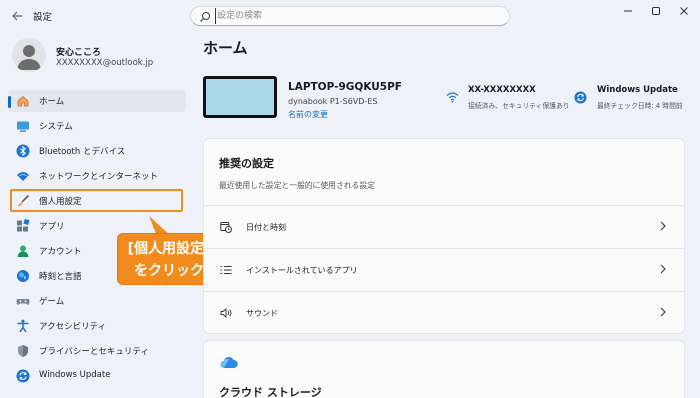  I want to click on recommended-item-label: サウンド, so click(262, 313).